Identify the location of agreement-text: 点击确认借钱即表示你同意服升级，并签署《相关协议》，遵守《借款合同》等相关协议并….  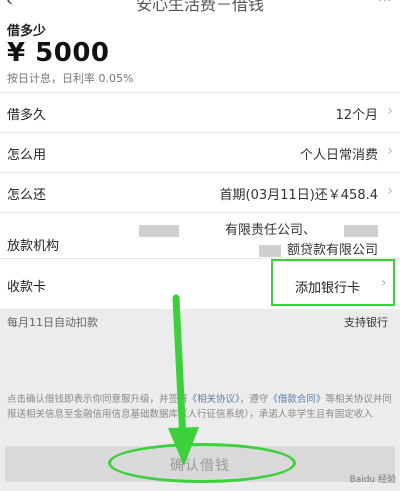
(200, 407).